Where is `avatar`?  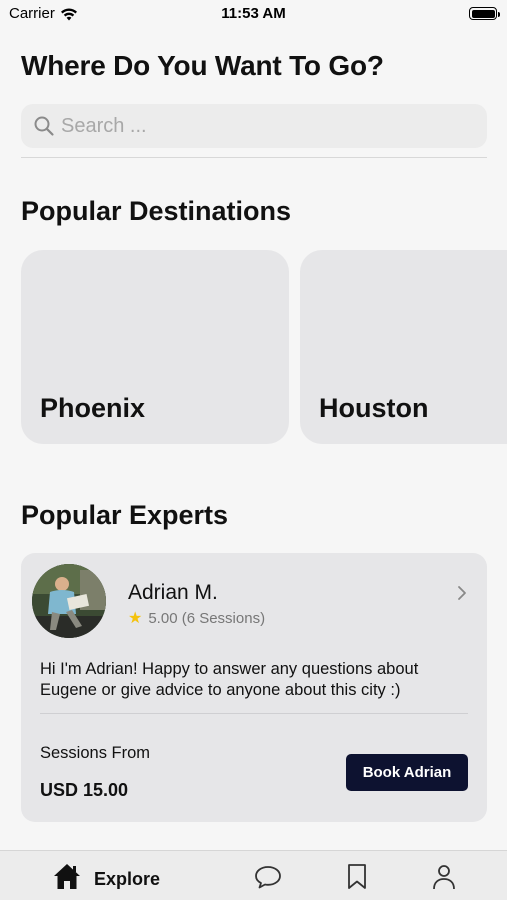
avatar is located at coordinates (69, 601).